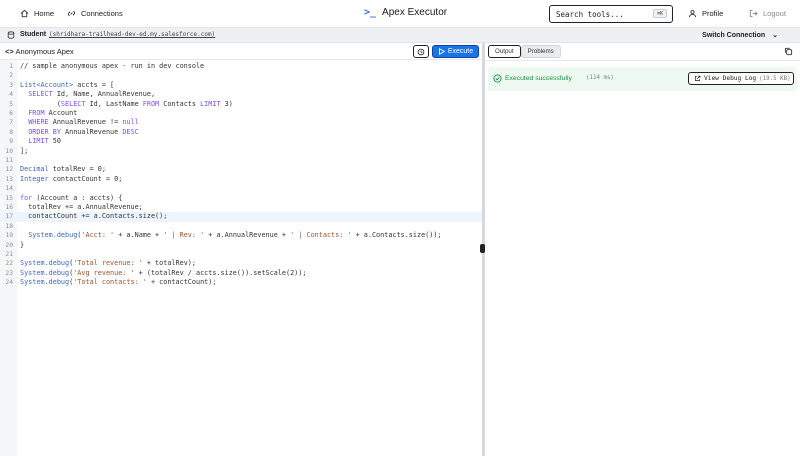 This screenshot has height=456, width=800. I want to click on results-tabs: Output Problems, so click(526, 51).